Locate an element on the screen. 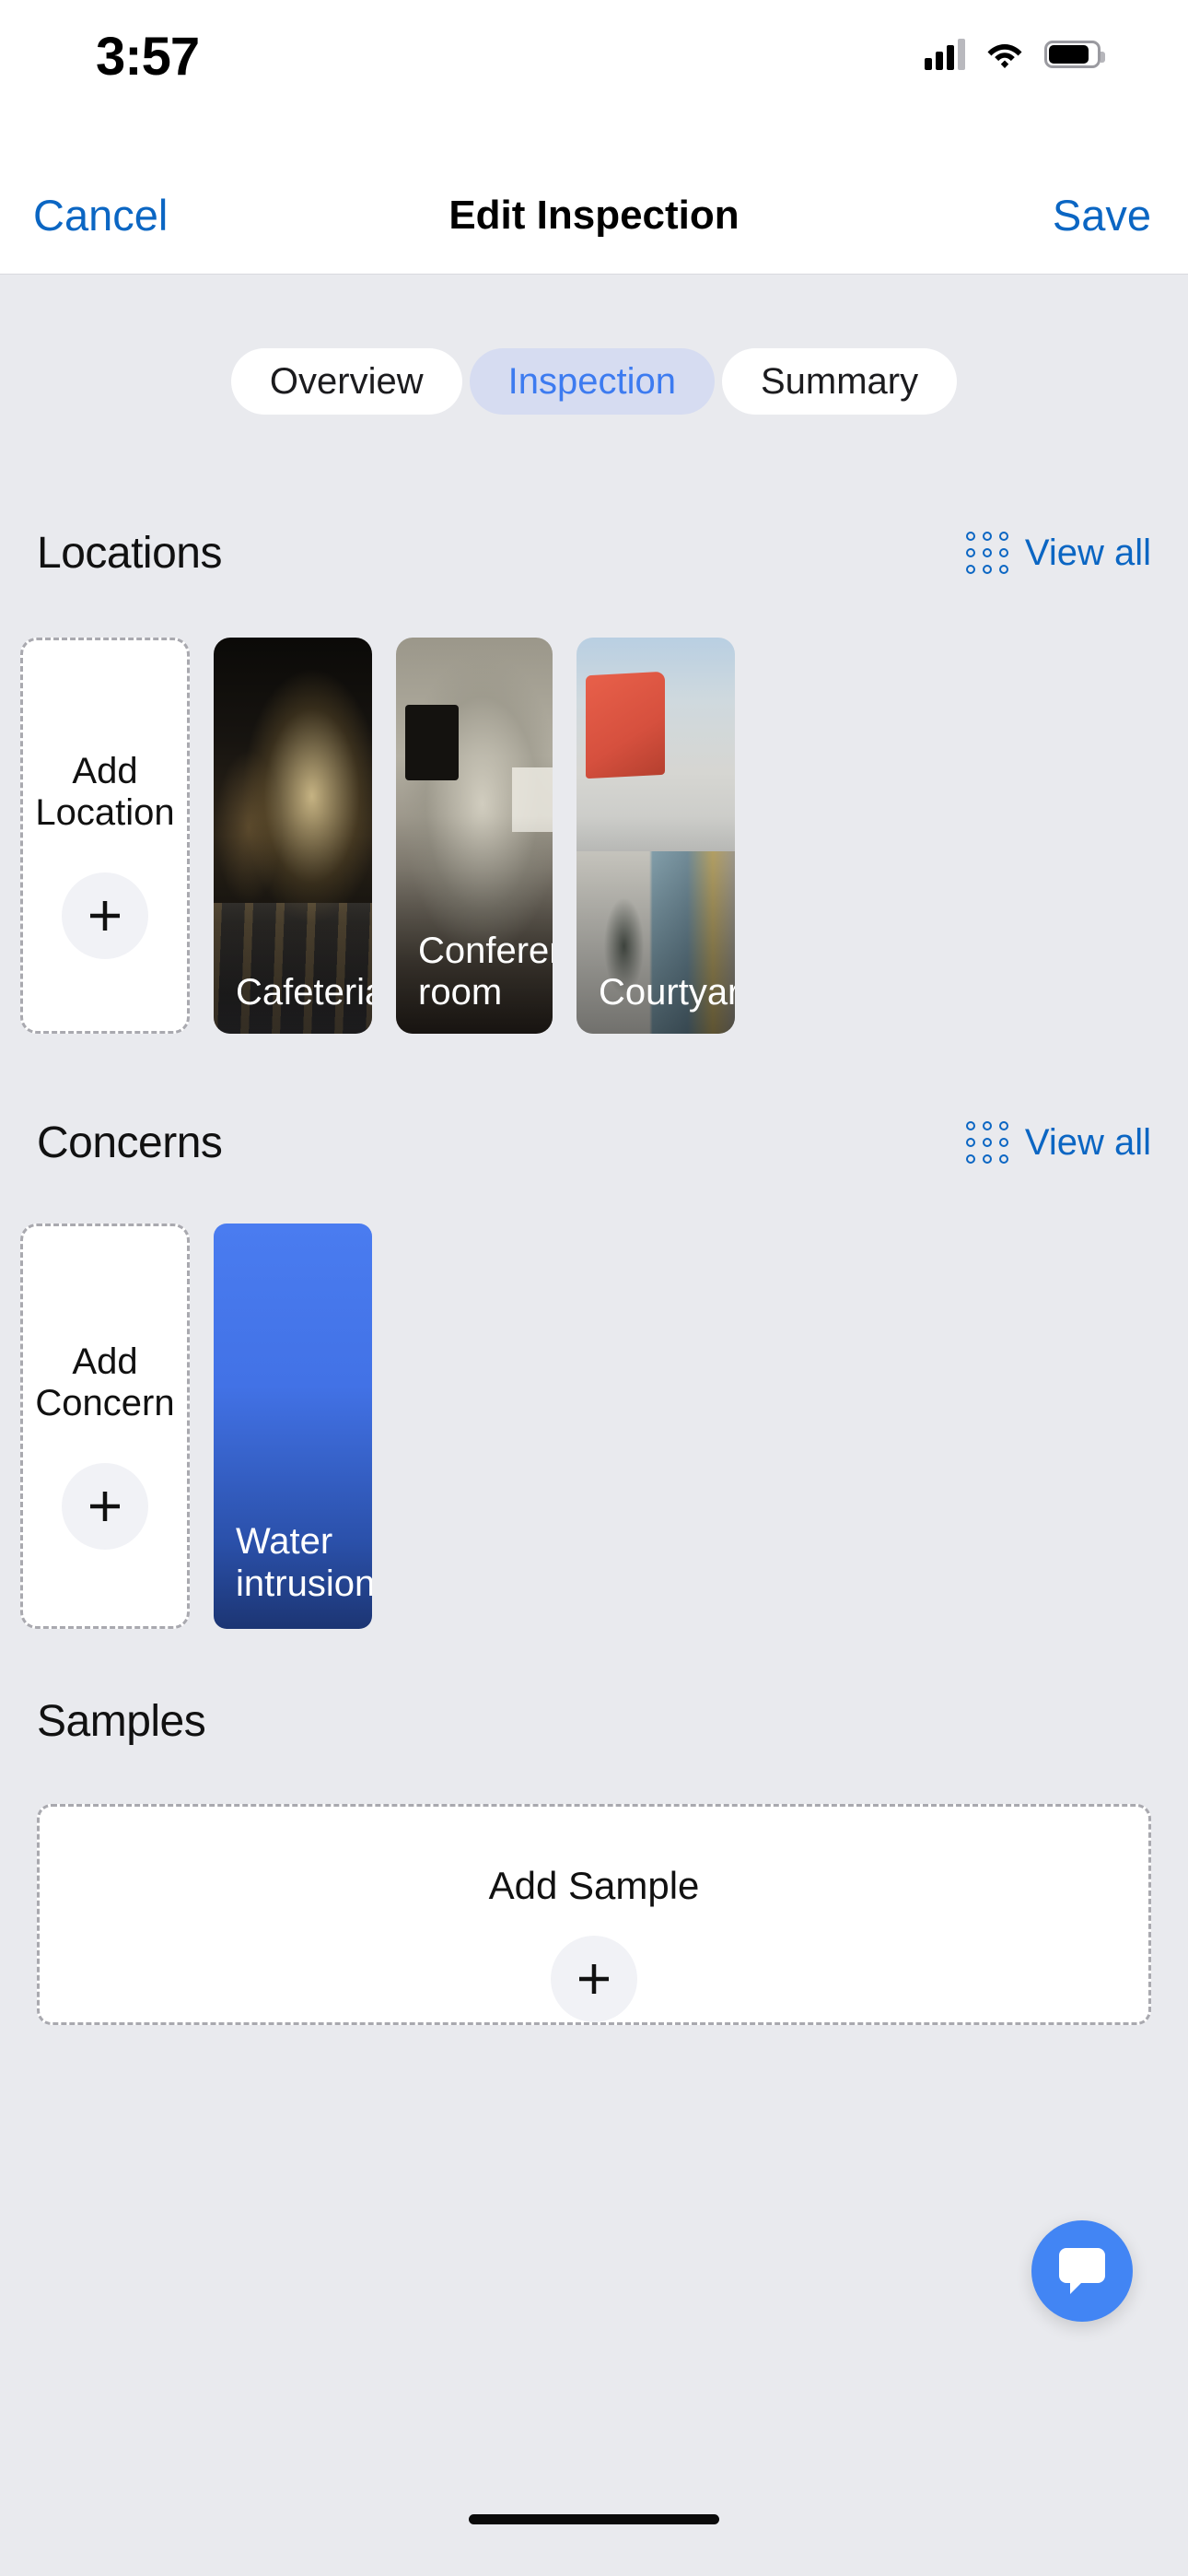 This screenshot has height=2576, width=1188. status-bar-indicators is located at coordinates (1015, 54).